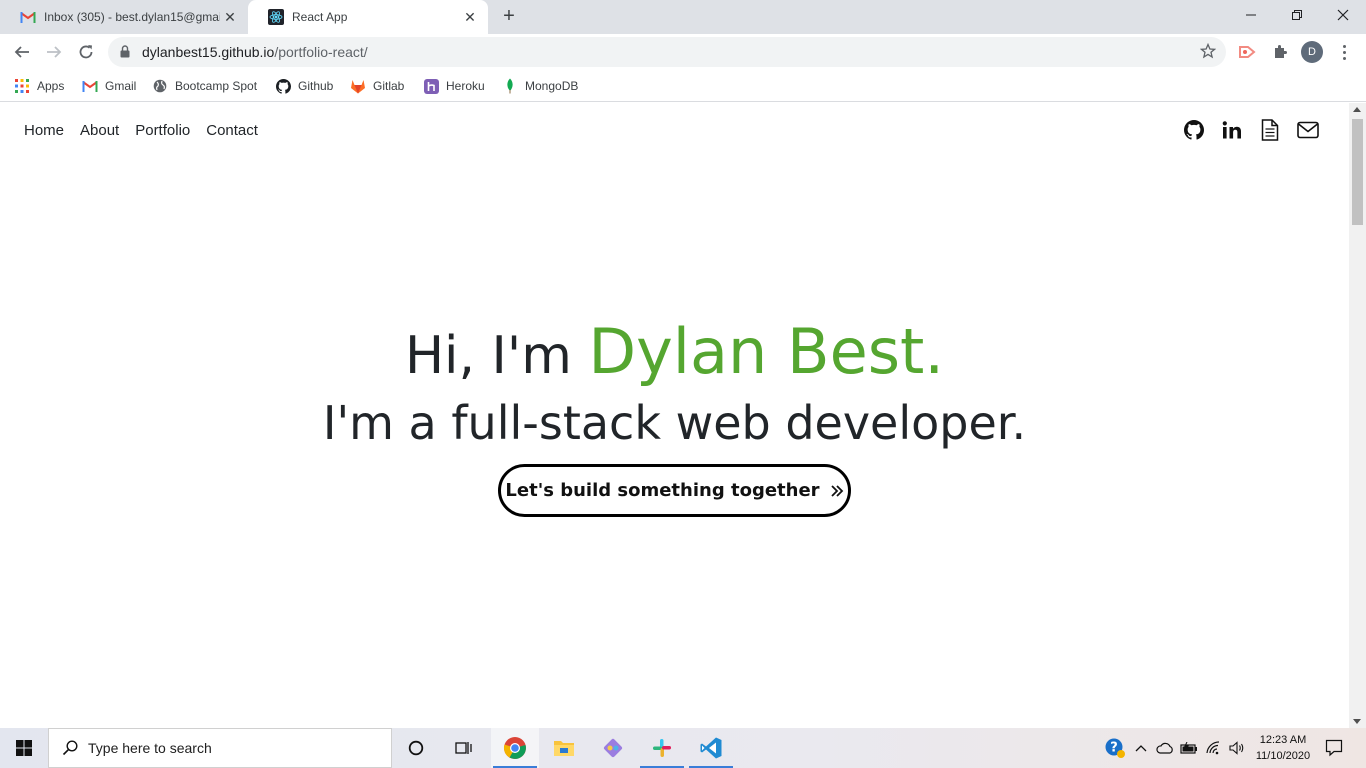  I want to click on hero-name: Dylan Best., so click(766, 351).